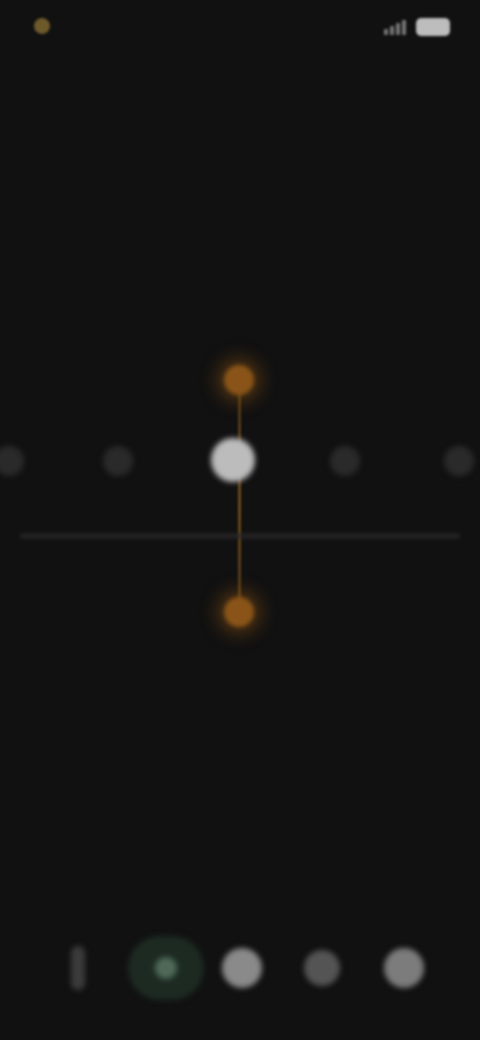 Image resolution: width=480 pixels, height=1040 pixels. I want to click on torch-button, so click(78, 968).